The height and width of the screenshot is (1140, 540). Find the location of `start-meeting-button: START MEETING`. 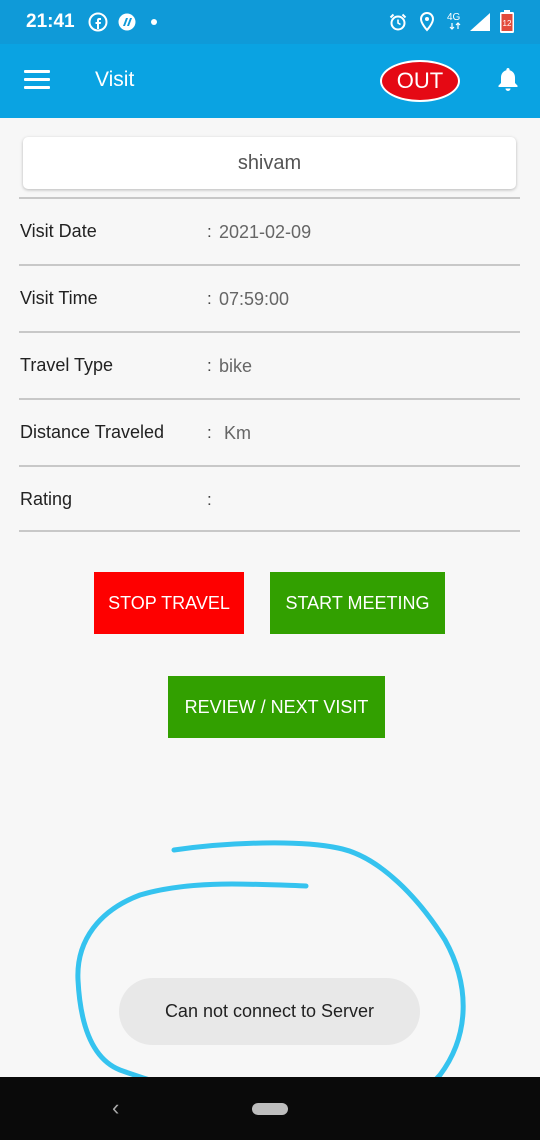

start-meeting-button: START MEETING is located at coordinates (357, 603).